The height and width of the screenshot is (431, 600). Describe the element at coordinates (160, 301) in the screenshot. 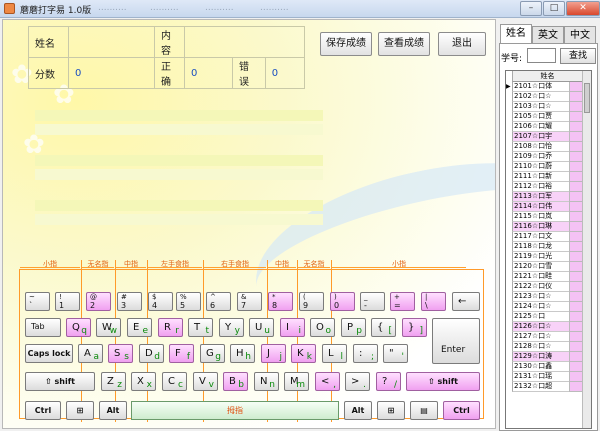

I see `key-4: $4` at that location.